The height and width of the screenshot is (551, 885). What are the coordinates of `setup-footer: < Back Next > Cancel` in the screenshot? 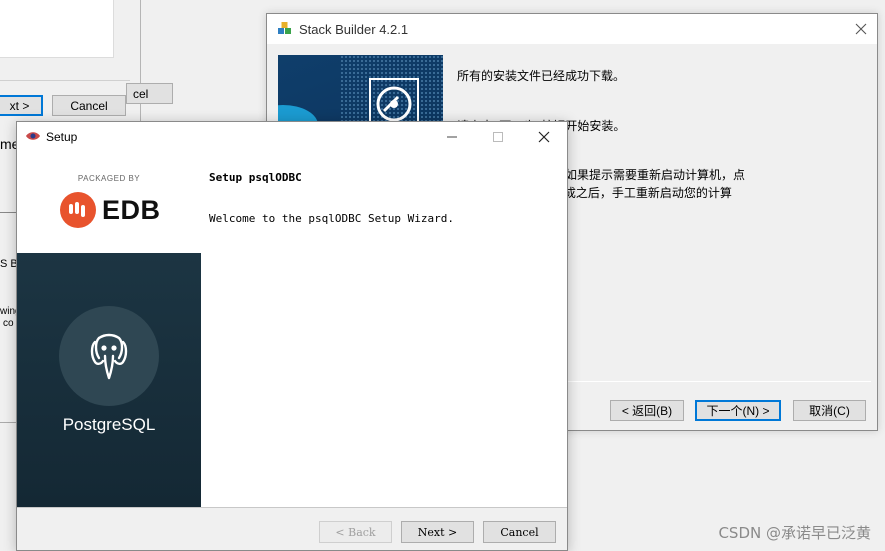 It's located at (292, 528).